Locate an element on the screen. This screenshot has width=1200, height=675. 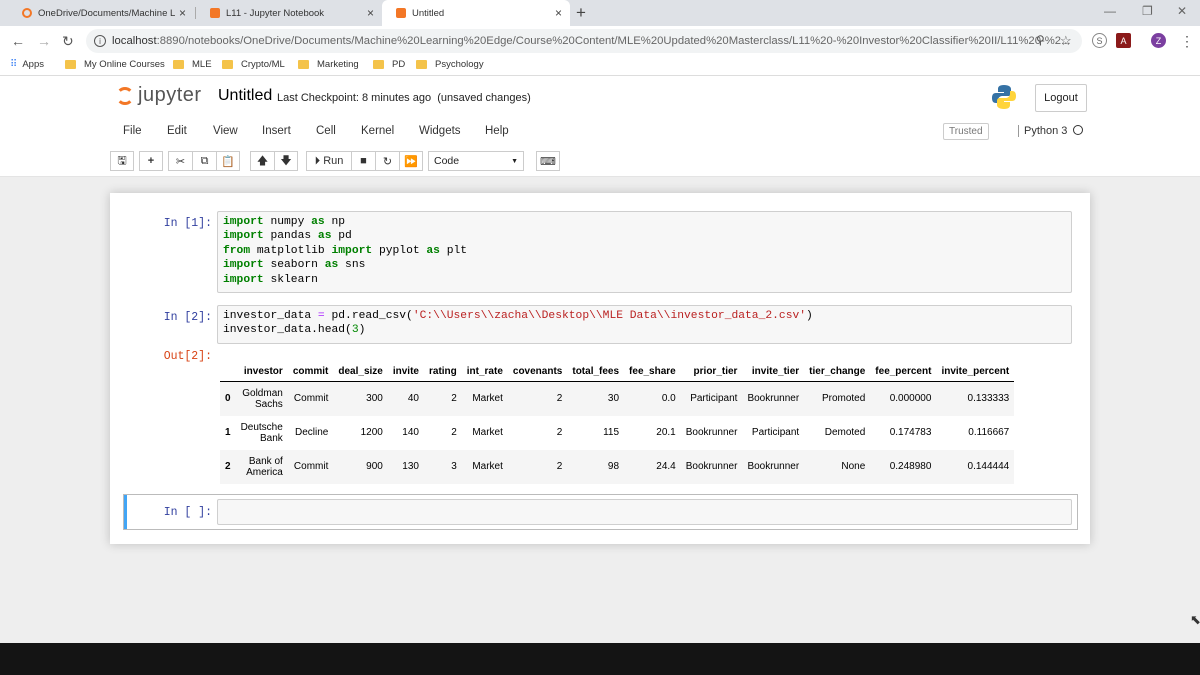
cut-icon: ✂ is located at coordinates (180, 161).